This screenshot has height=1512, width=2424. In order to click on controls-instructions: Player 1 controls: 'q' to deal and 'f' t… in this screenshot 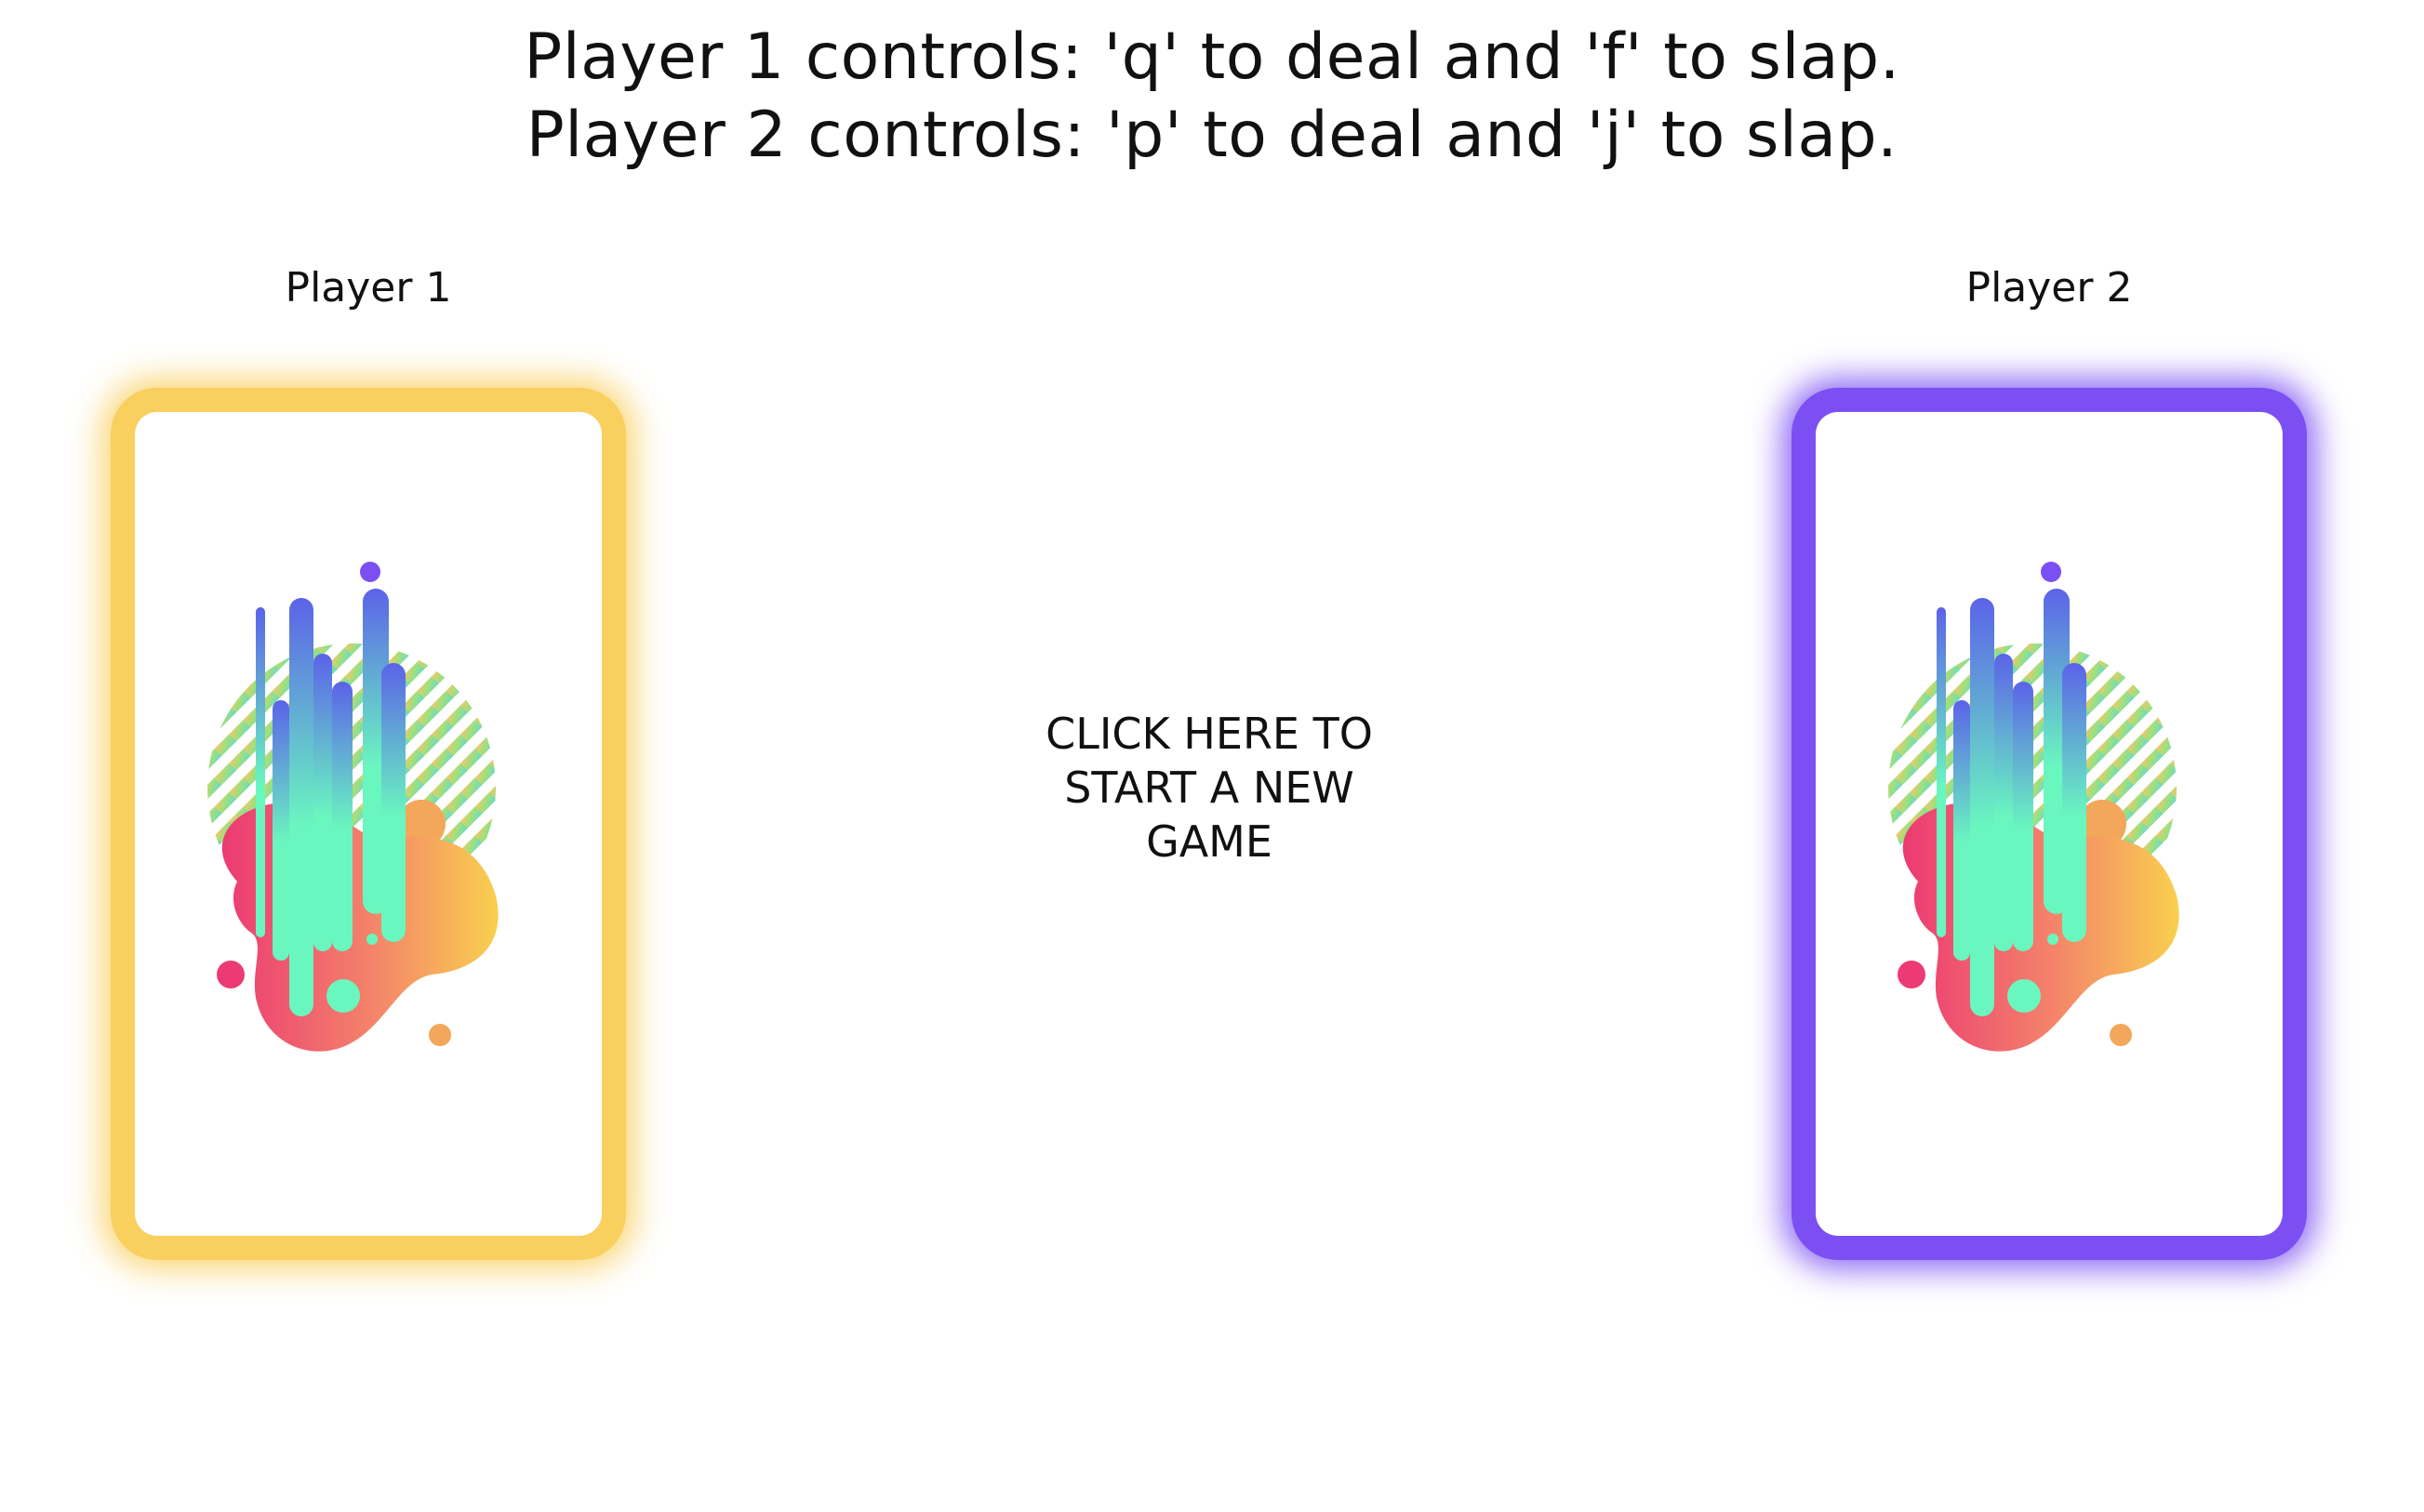, I will do `click(1212, 97)`.